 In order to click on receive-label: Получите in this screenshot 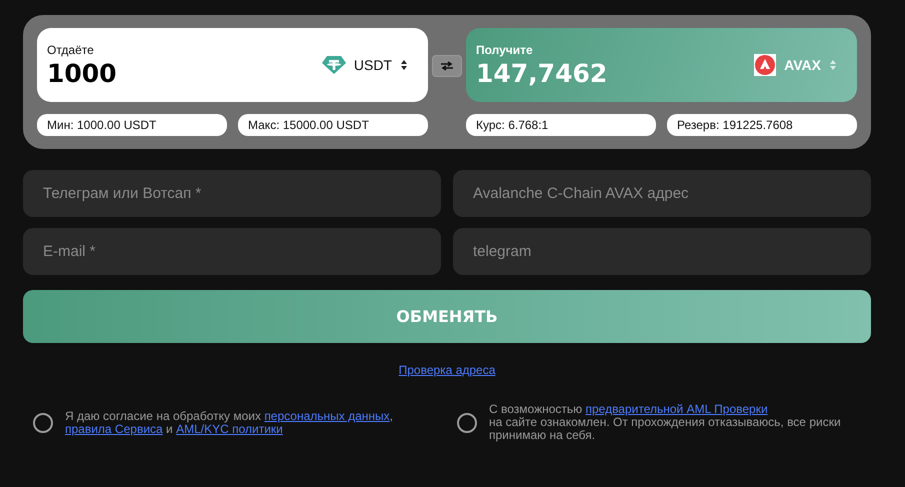, I will do `click(505, 49)`.